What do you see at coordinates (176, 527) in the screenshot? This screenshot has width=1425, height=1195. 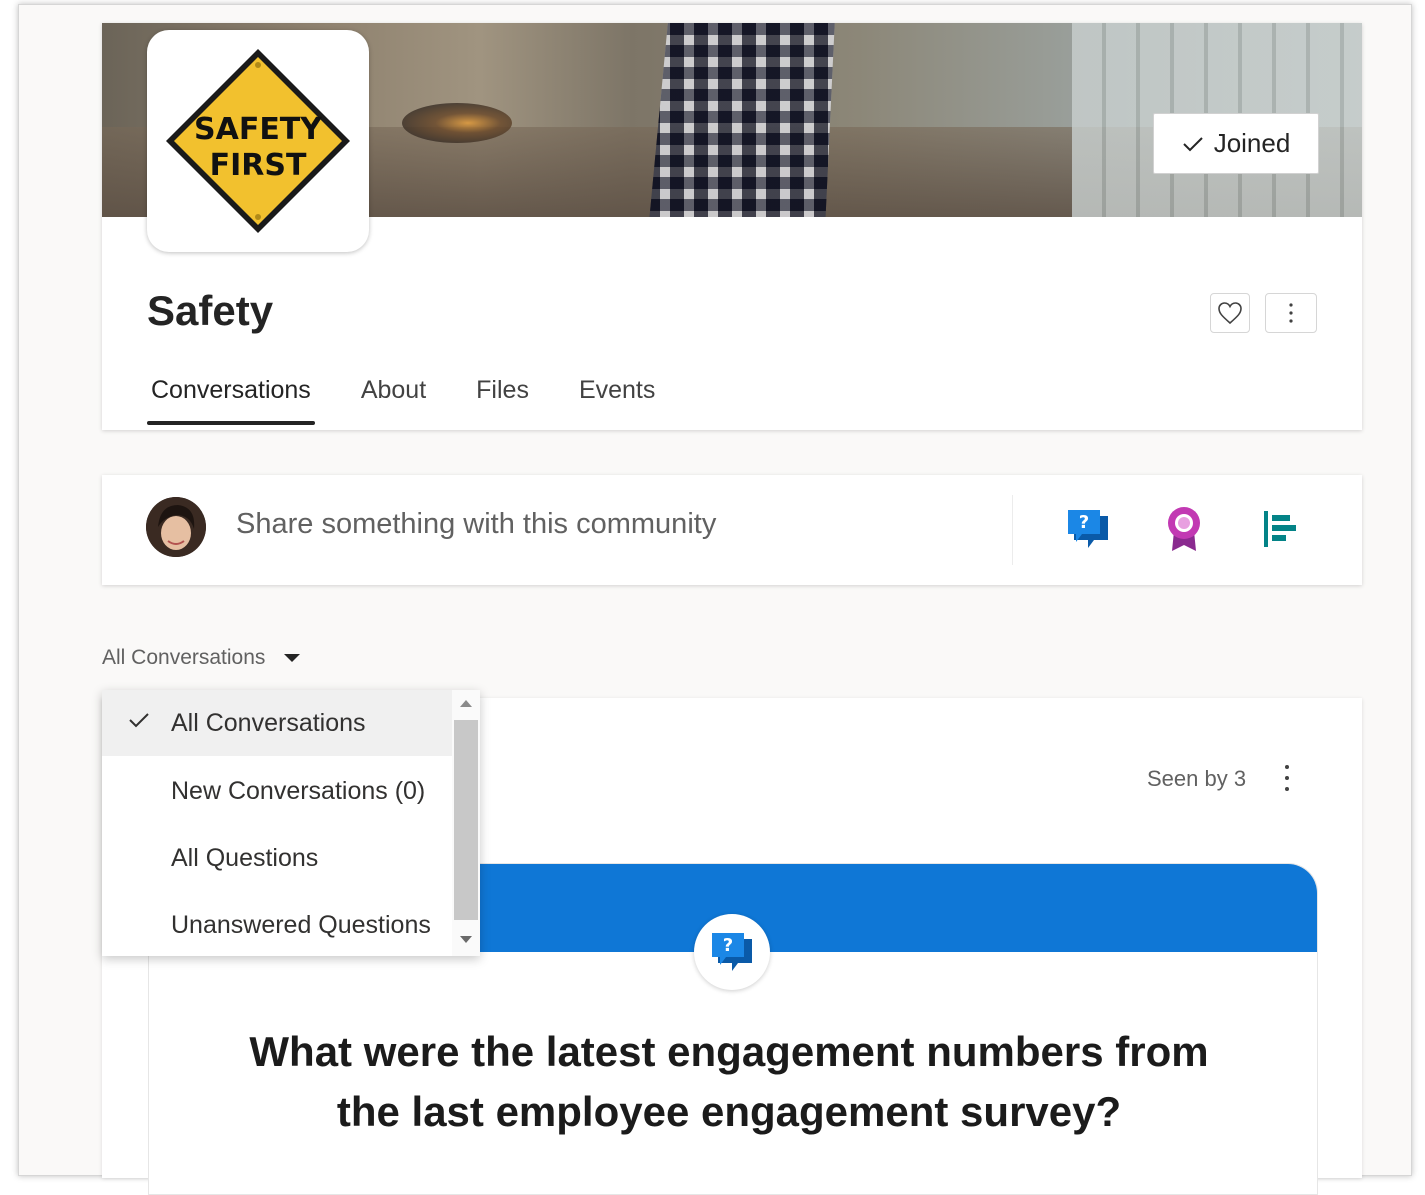 I see `avatar` at bounding box center [176, 527].